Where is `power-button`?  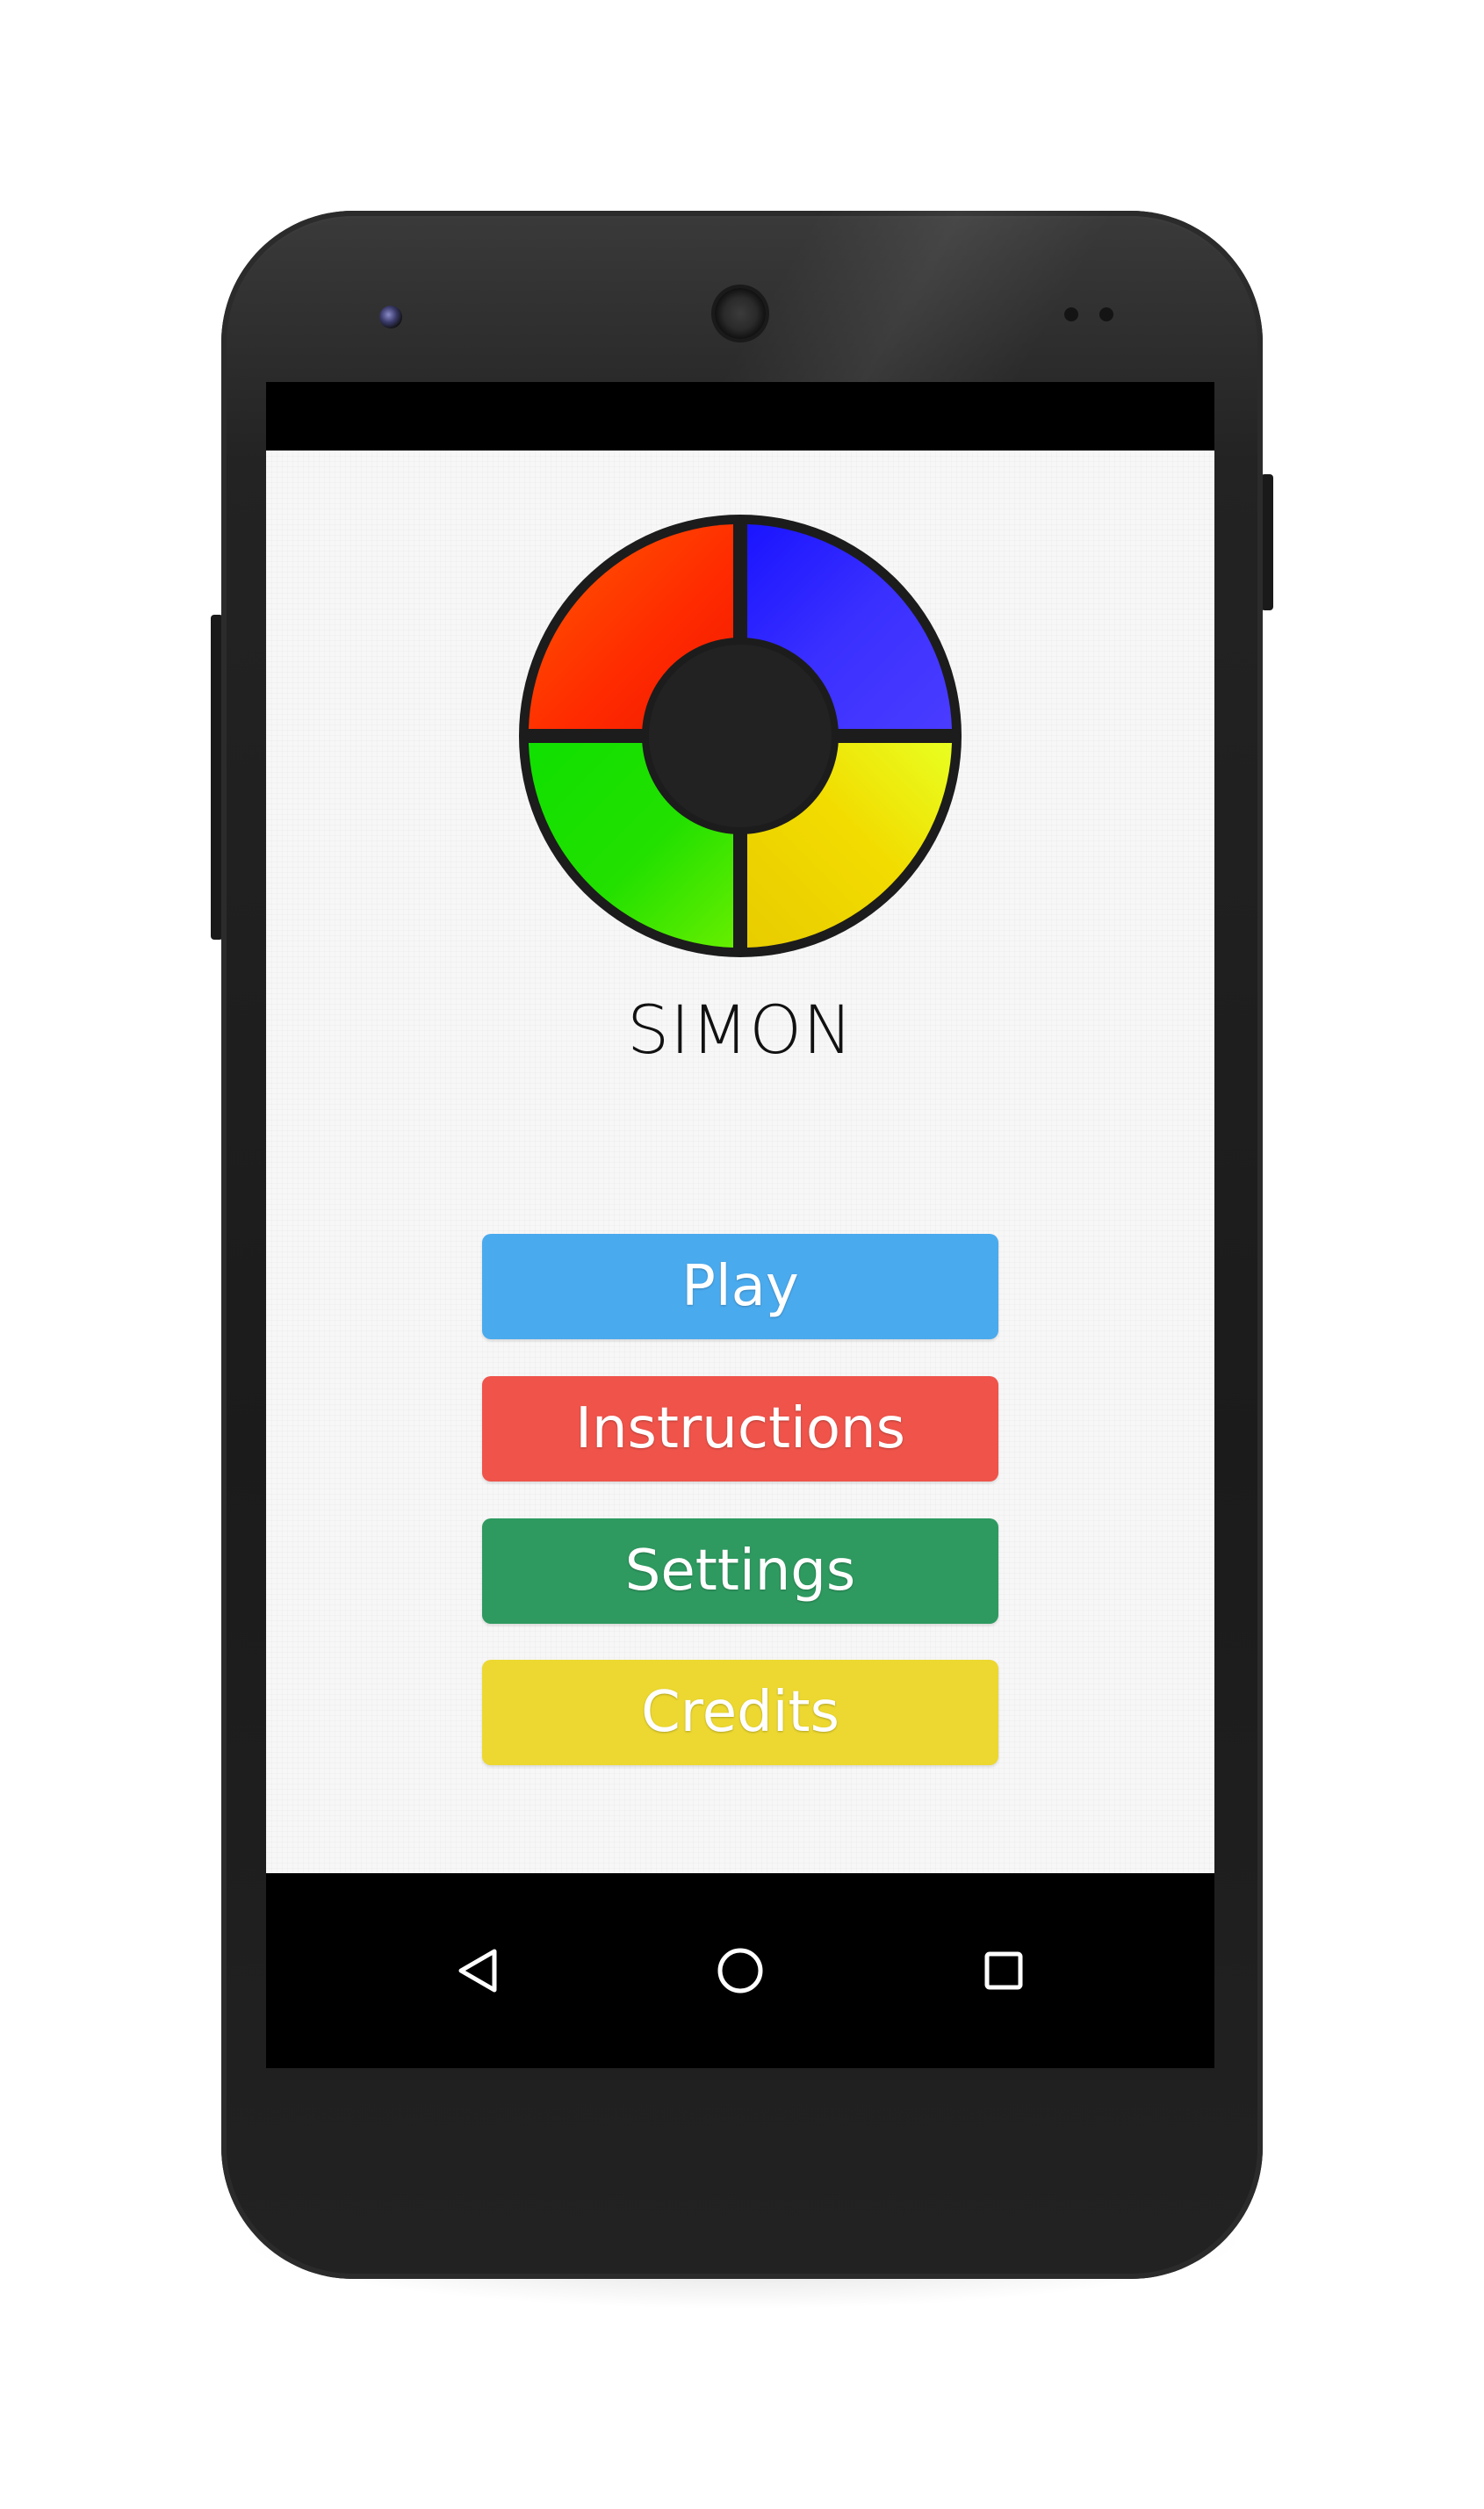
power-button is located at coordinates (1267, 542).